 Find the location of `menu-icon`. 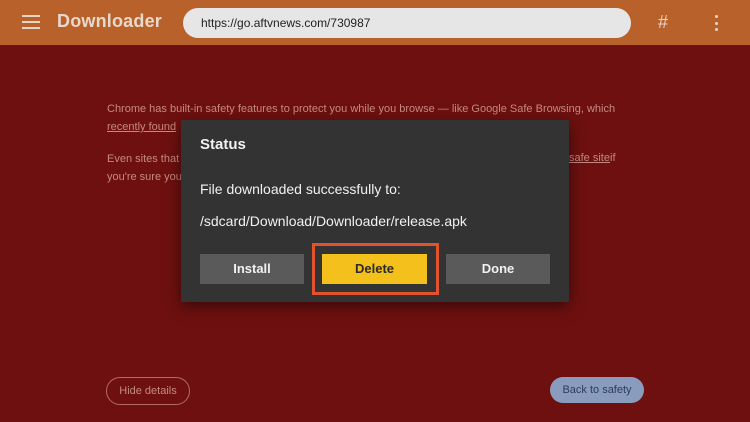

menu-icon is located at coordinates (31, 22).